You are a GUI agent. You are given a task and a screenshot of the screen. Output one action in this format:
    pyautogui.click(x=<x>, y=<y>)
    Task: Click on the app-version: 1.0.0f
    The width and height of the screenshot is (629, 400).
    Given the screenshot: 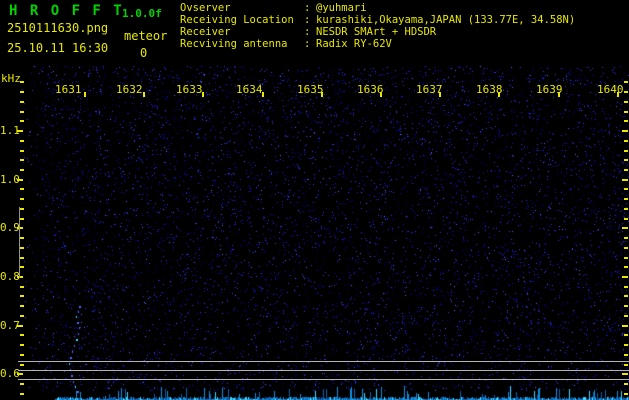 What is the action you would take?
    pyautogui.click(x=142, y=13)
    